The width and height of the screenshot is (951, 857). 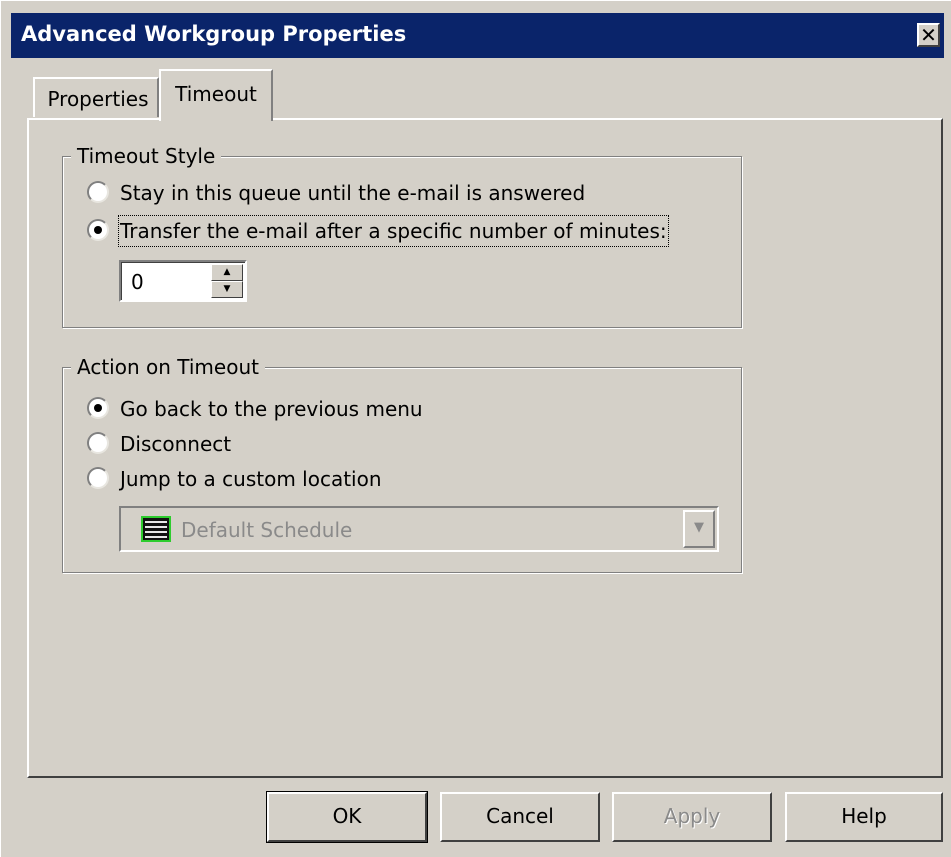 I want to click on radio-disconnect-label: Disconnect, so click(x=176, y=444).